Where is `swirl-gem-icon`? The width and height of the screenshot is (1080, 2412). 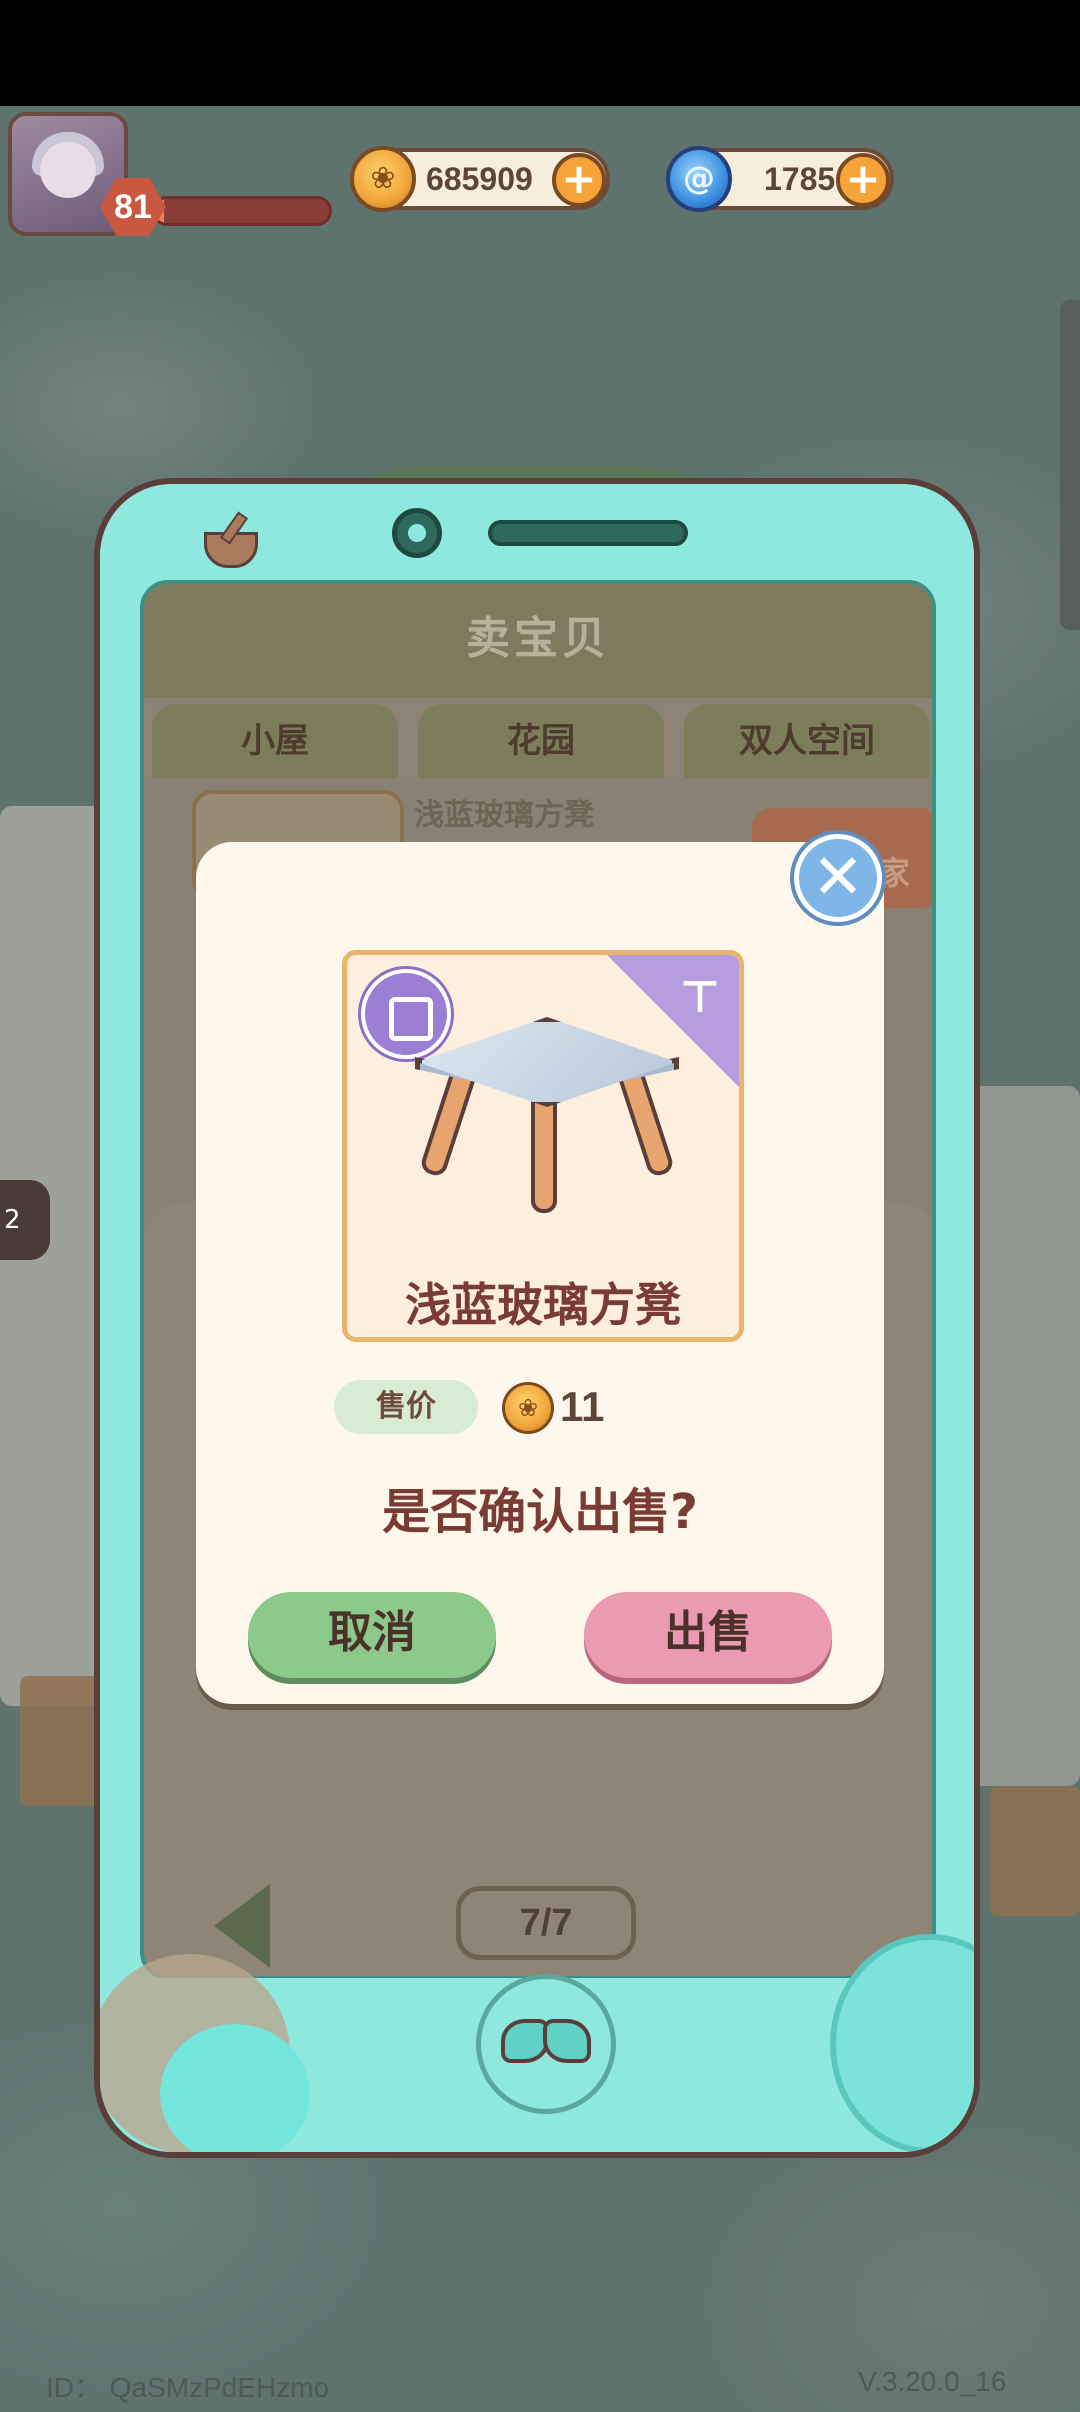 swirl-gem-icon is located at coordinates (699, 179).